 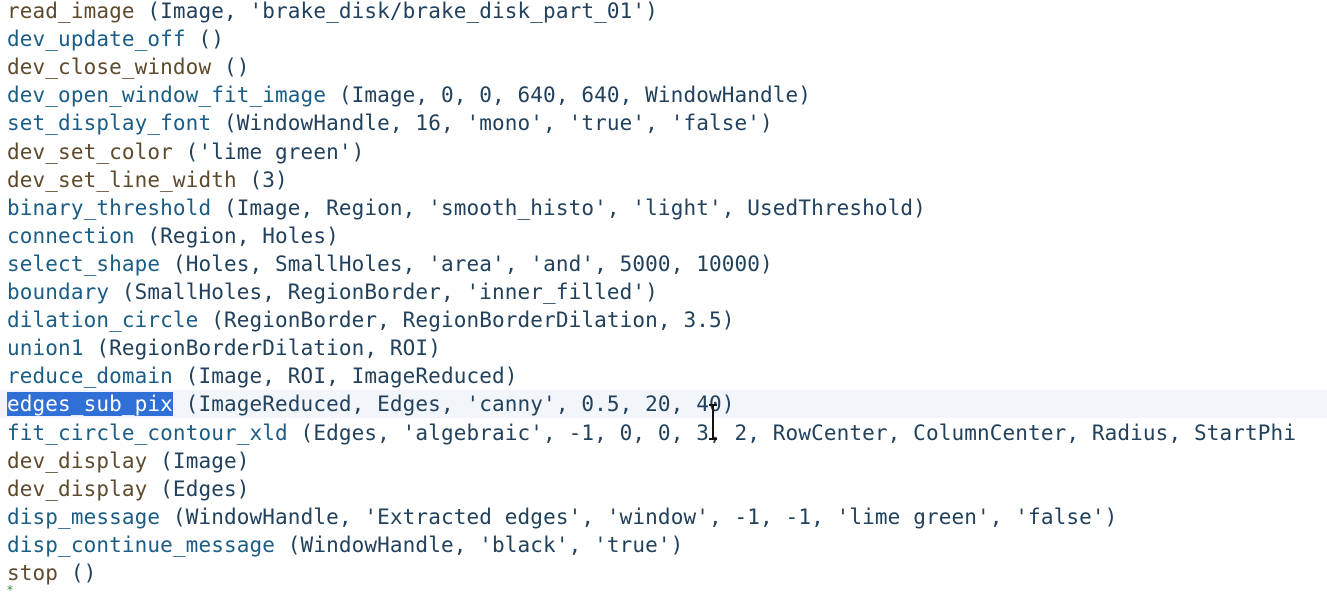 What do you see at coordinates (90, 376) in the screenshot?
I see `operator-name: reduce_domain` at bounding box center [90, 376].